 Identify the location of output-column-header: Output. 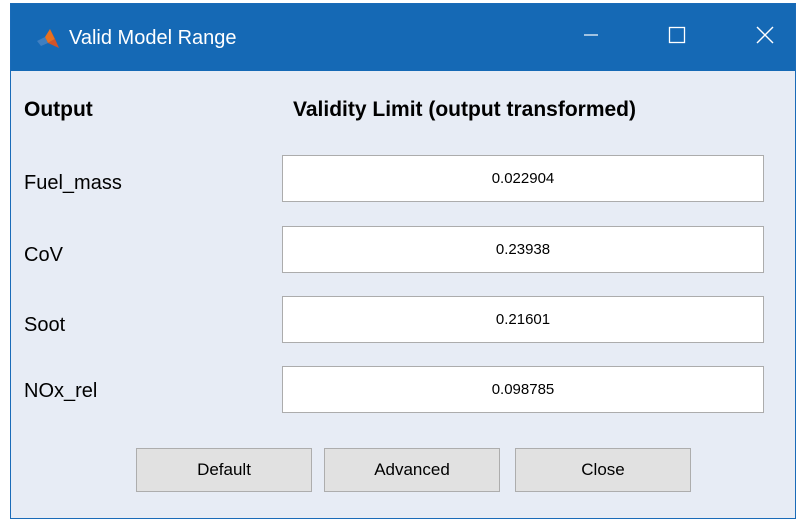
(58, 109).